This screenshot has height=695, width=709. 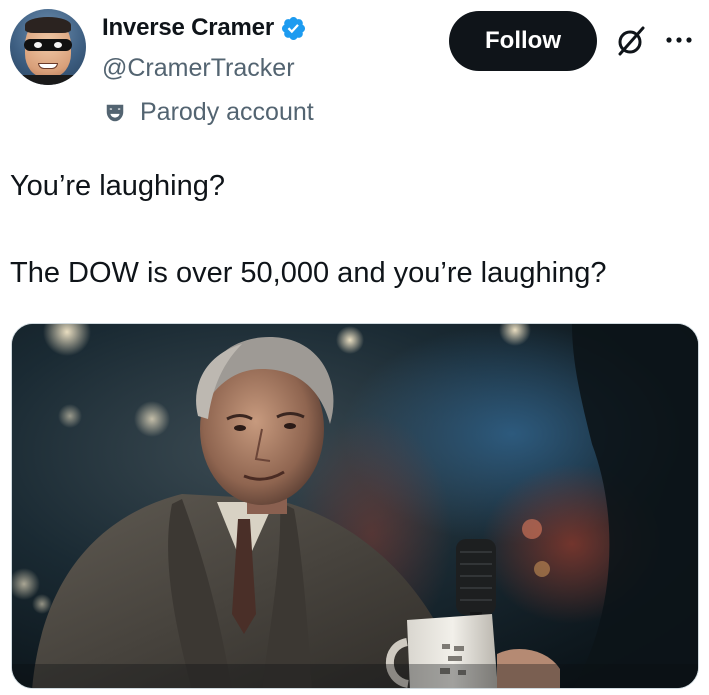 What do you see at coordinates (293, 28) in the screenshot?
I see `verified-badge-icon` at bounding box center [293, 28].